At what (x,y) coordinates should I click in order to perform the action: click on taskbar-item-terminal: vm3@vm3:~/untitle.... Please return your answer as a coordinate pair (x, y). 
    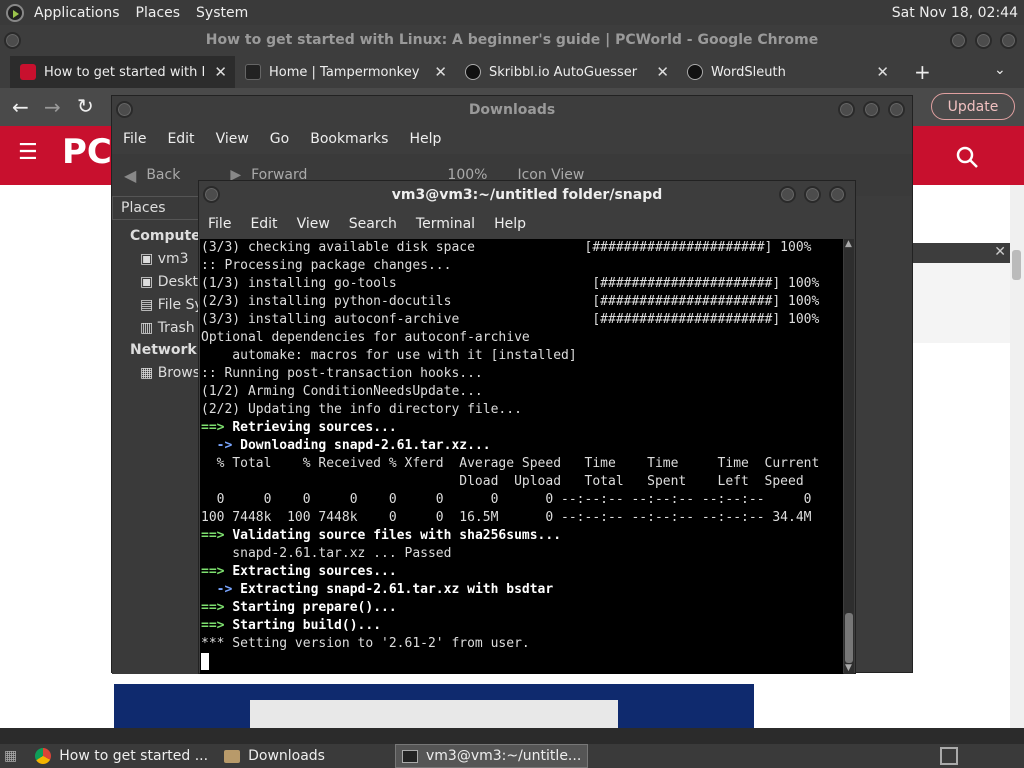
    Looking at the image, I should click on (491, 756).